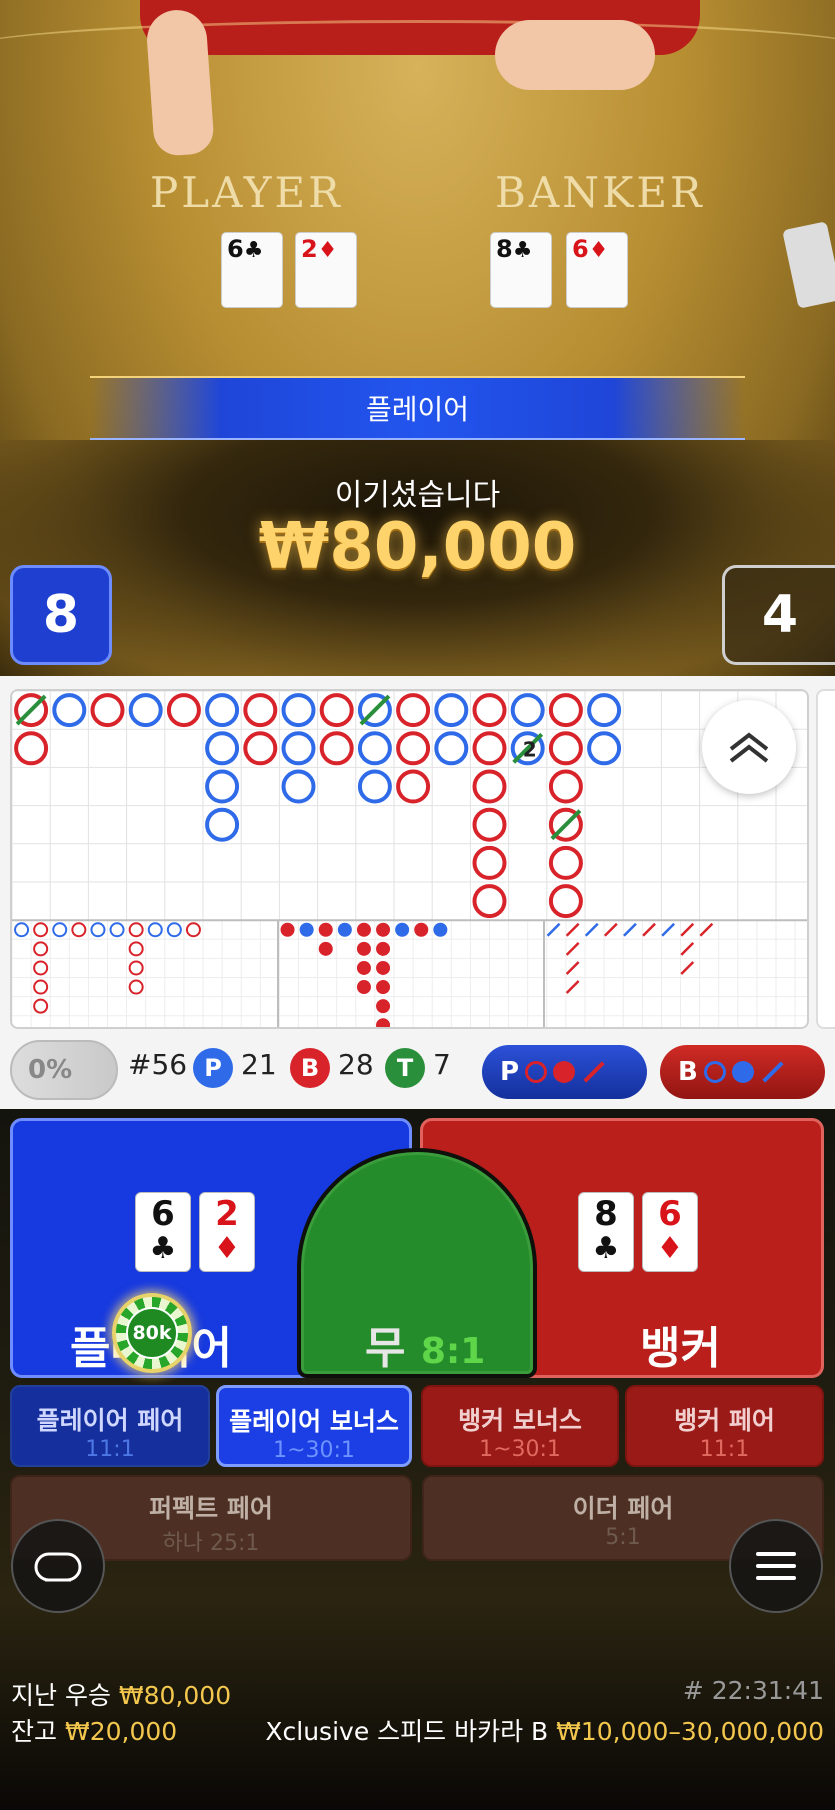  Describe the element at coordinates (753, 1690) in the screenshot. I see `round-id: # 22:31:41` at that location.